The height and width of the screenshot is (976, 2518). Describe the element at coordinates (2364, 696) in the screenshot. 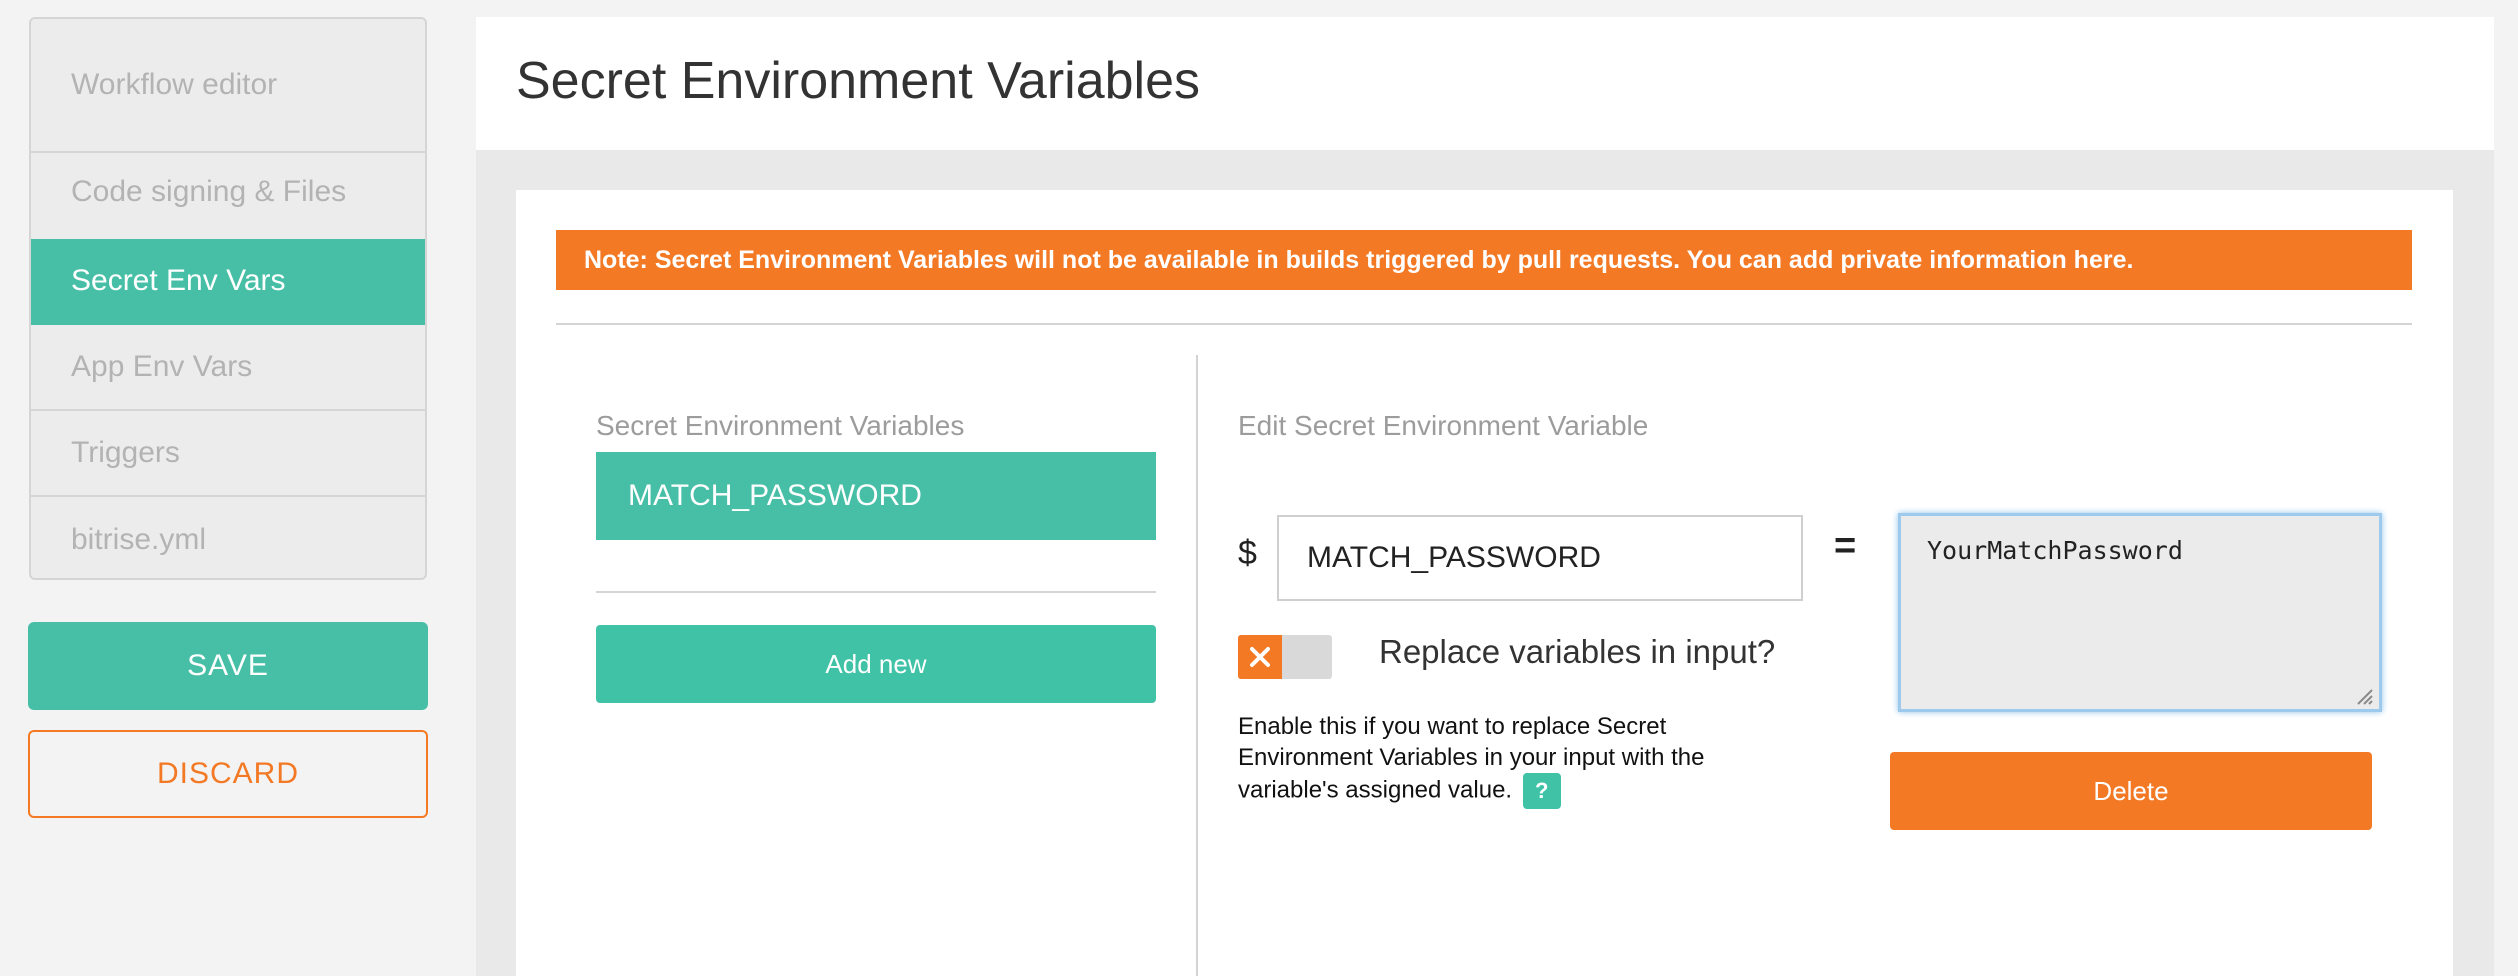

I see `resize-handle-icon` at that location.